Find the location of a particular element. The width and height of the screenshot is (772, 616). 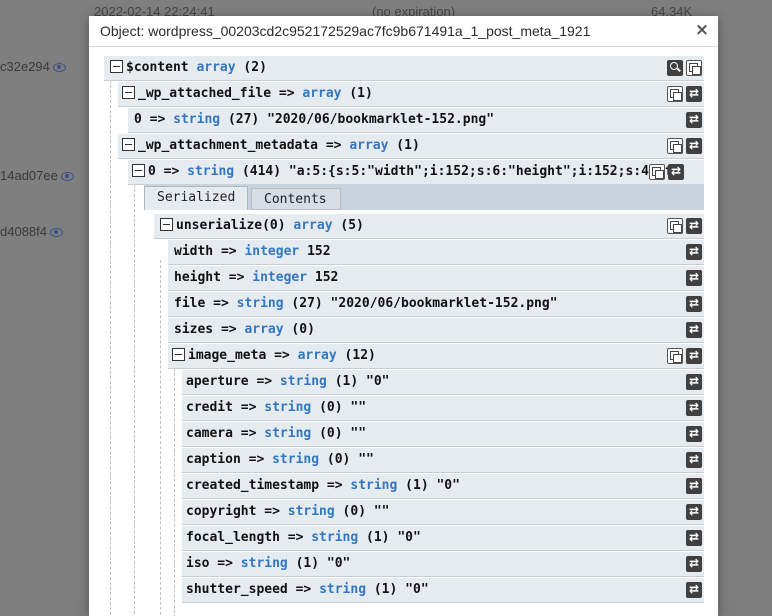

search-icon is located at coordinates (675, 68).